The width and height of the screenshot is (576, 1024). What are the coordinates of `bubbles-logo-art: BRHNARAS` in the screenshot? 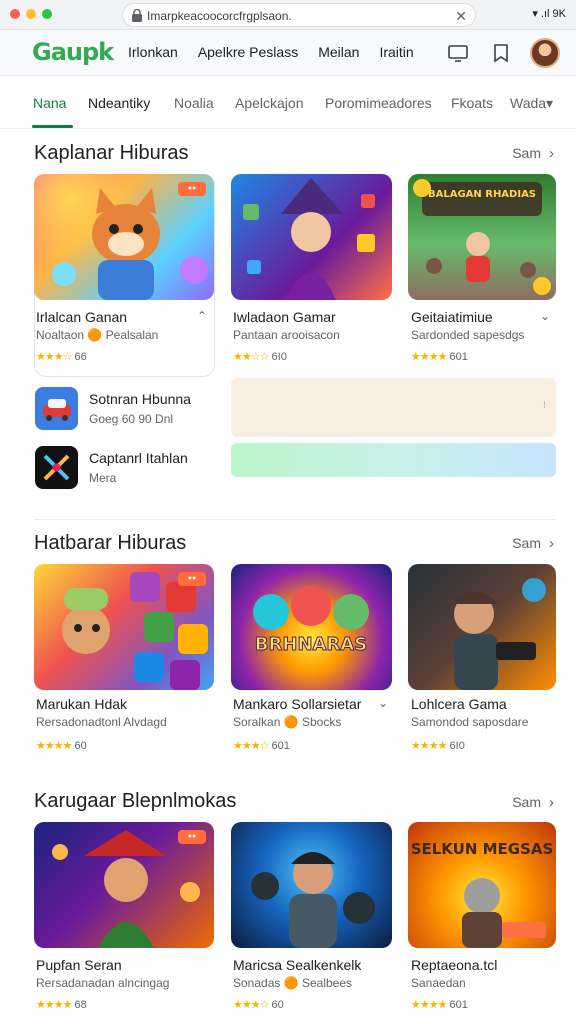 It's located at (311, 621).